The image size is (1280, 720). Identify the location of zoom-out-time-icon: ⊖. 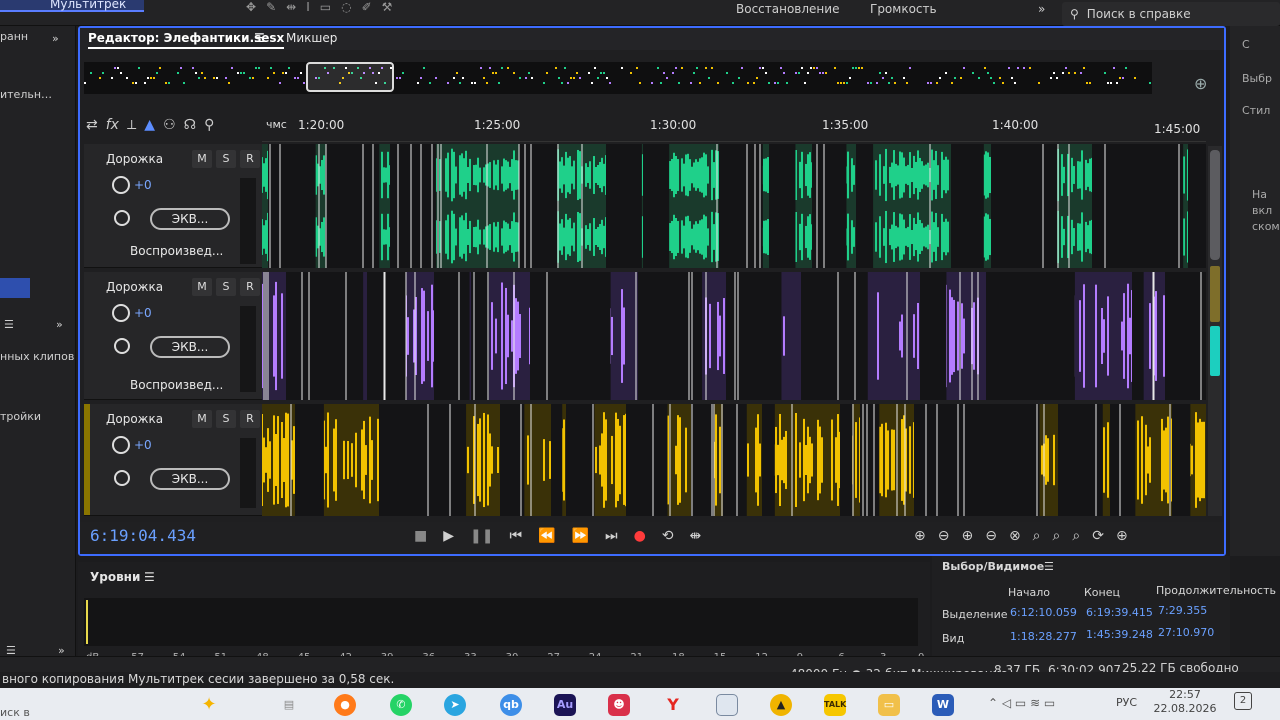
(991, 536).